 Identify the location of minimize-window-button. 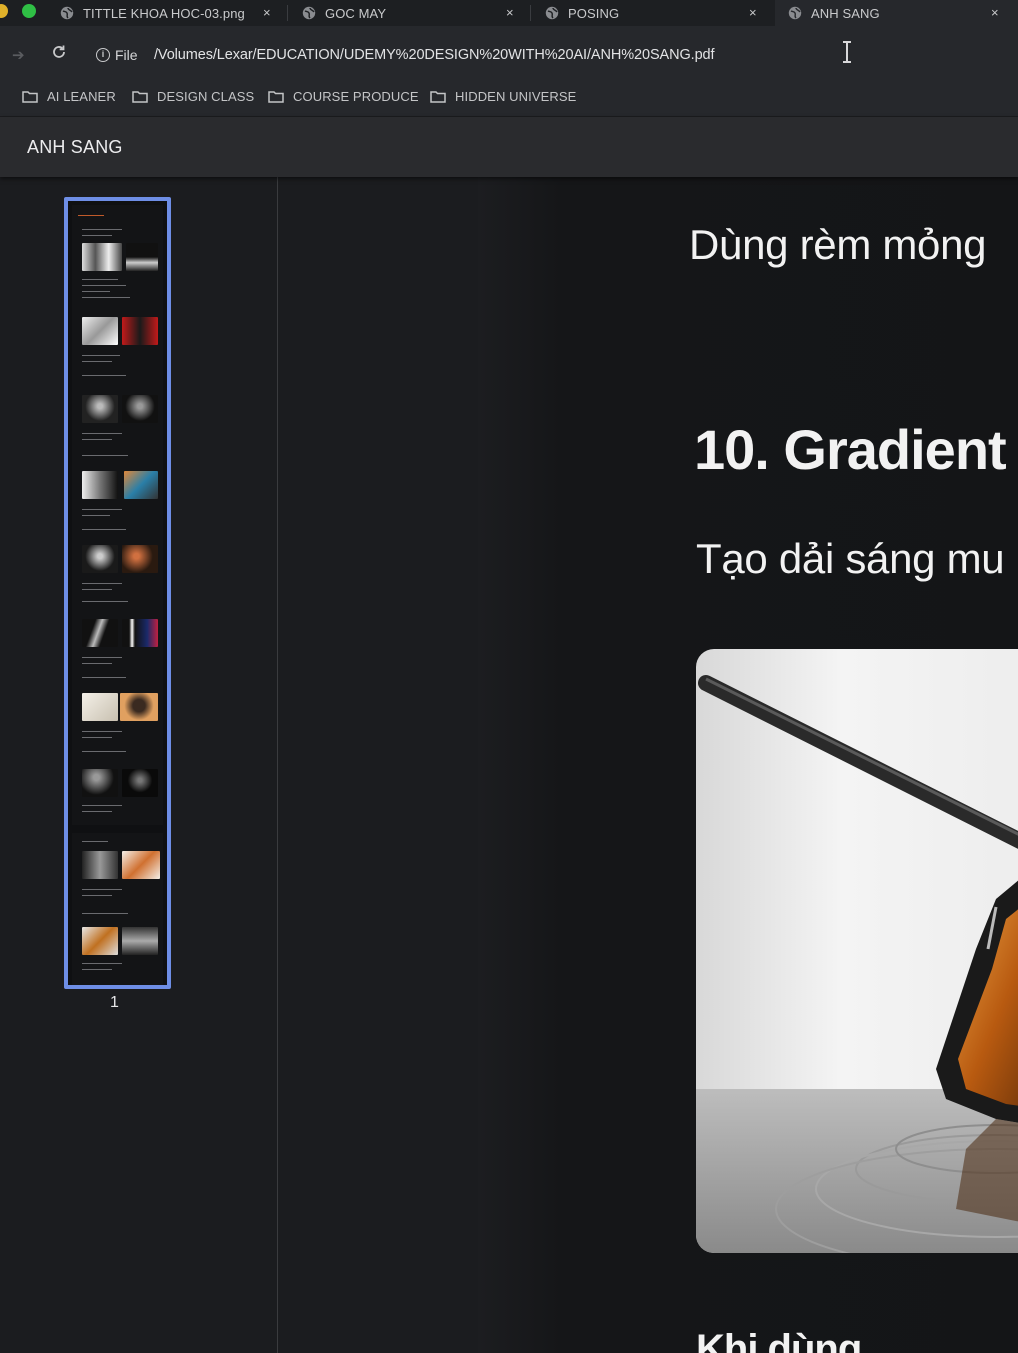
(4, 11).